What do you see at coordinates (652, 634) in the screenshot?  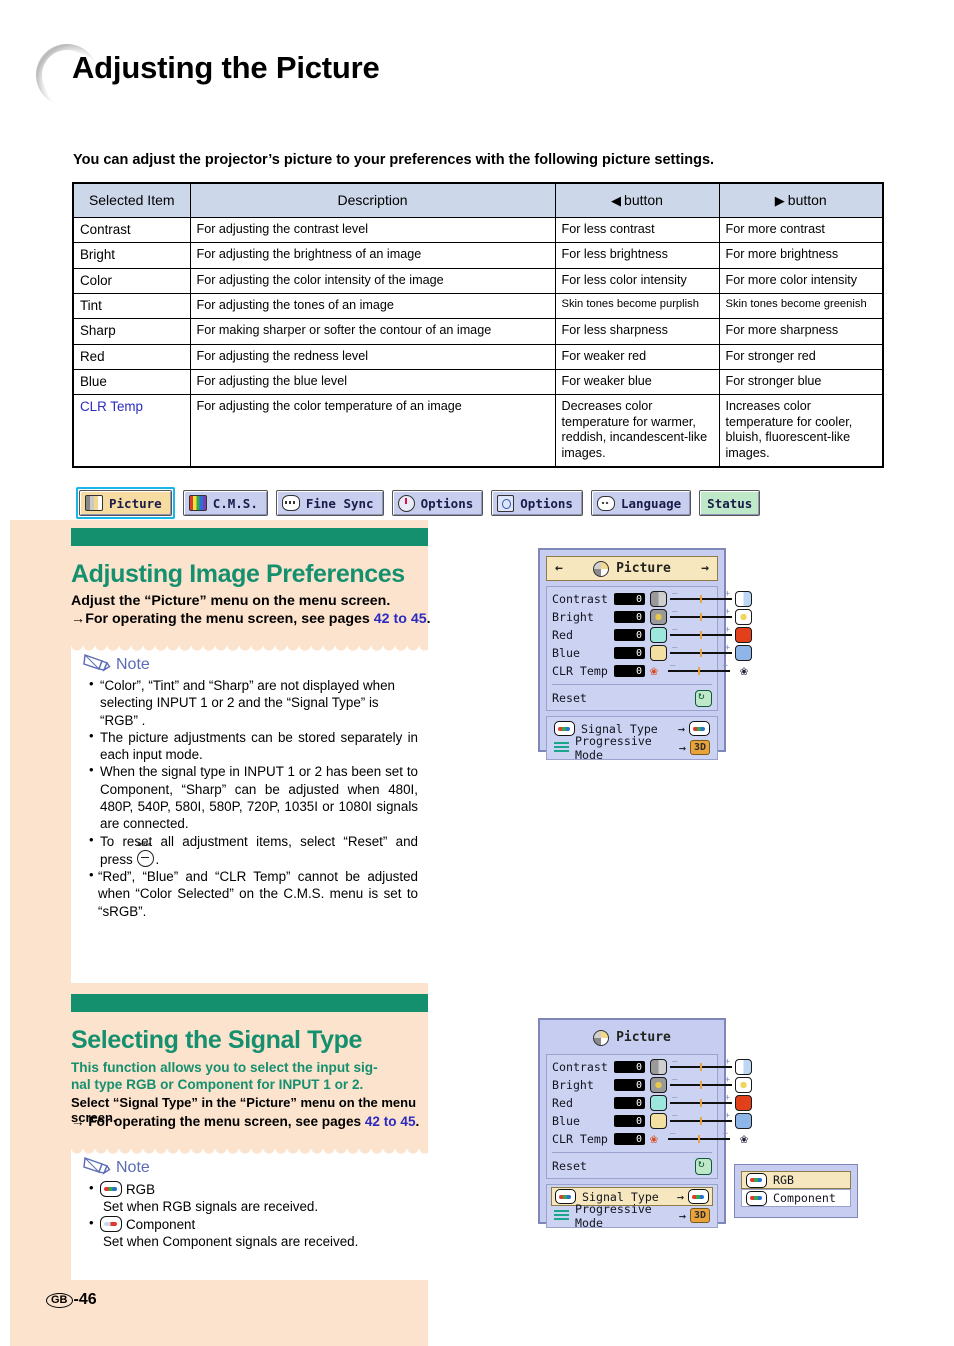 I see `osd1-row-red: Red 0 – +` at bounding box center [652, 634].